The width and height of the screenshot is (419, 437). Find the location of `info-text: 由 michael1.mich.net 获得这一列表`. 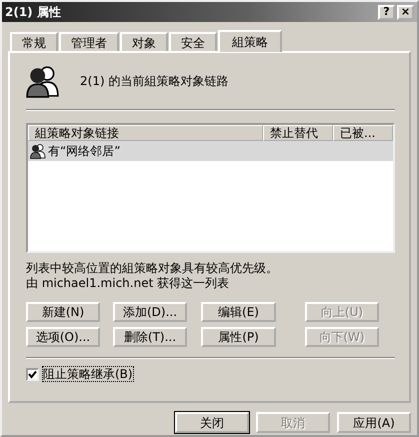

info-text: 由 michael1.mich.net 获得这一列表 is located at coordinates (128, 283).